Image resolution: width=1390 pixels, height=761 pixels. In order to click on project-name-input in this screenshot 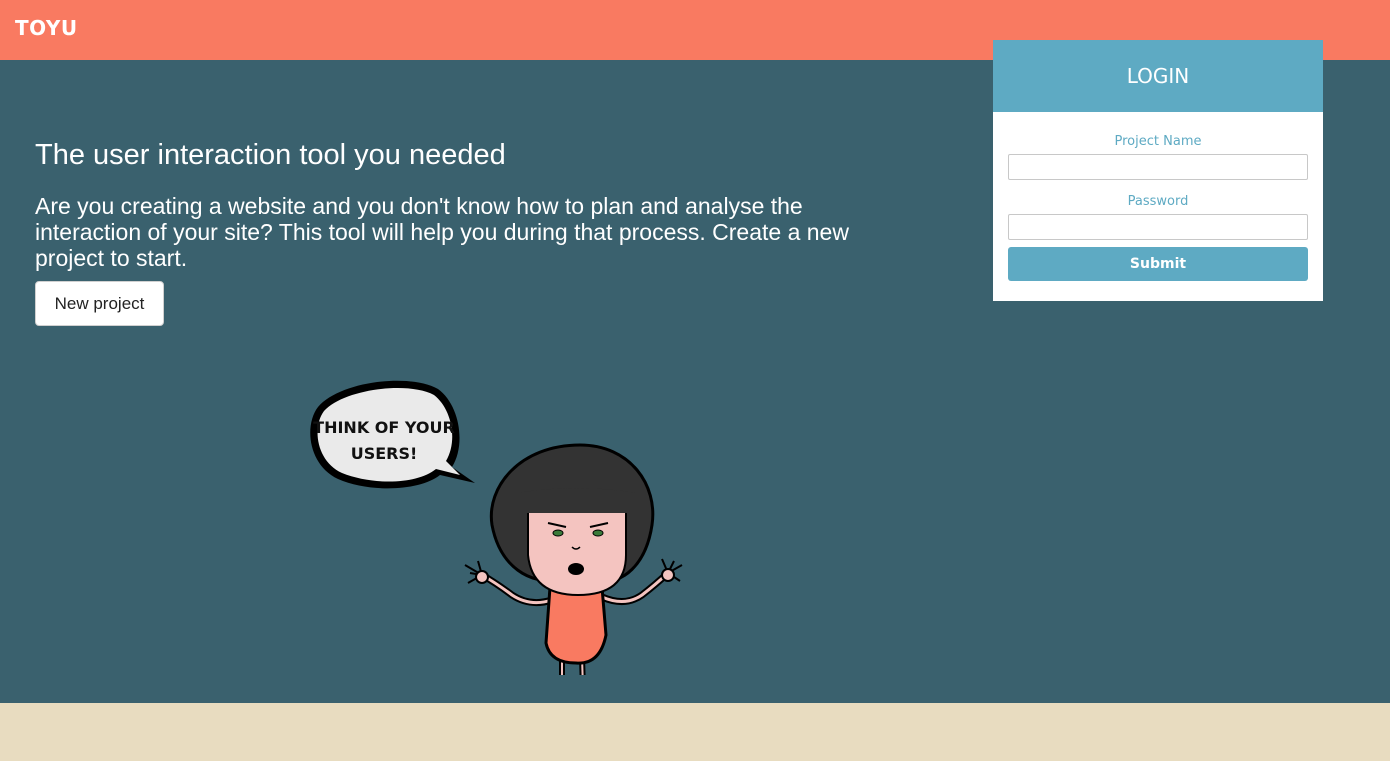, I will do `click(1158, 167)`.